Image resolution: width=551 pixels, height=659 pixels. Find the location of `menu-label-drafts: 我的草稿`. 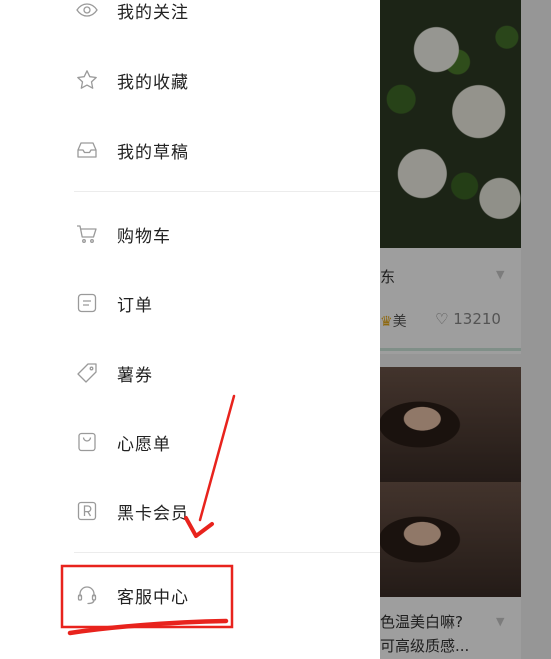

menu-label-drafts: 我的草稿 is located at coordinates (153, 152).